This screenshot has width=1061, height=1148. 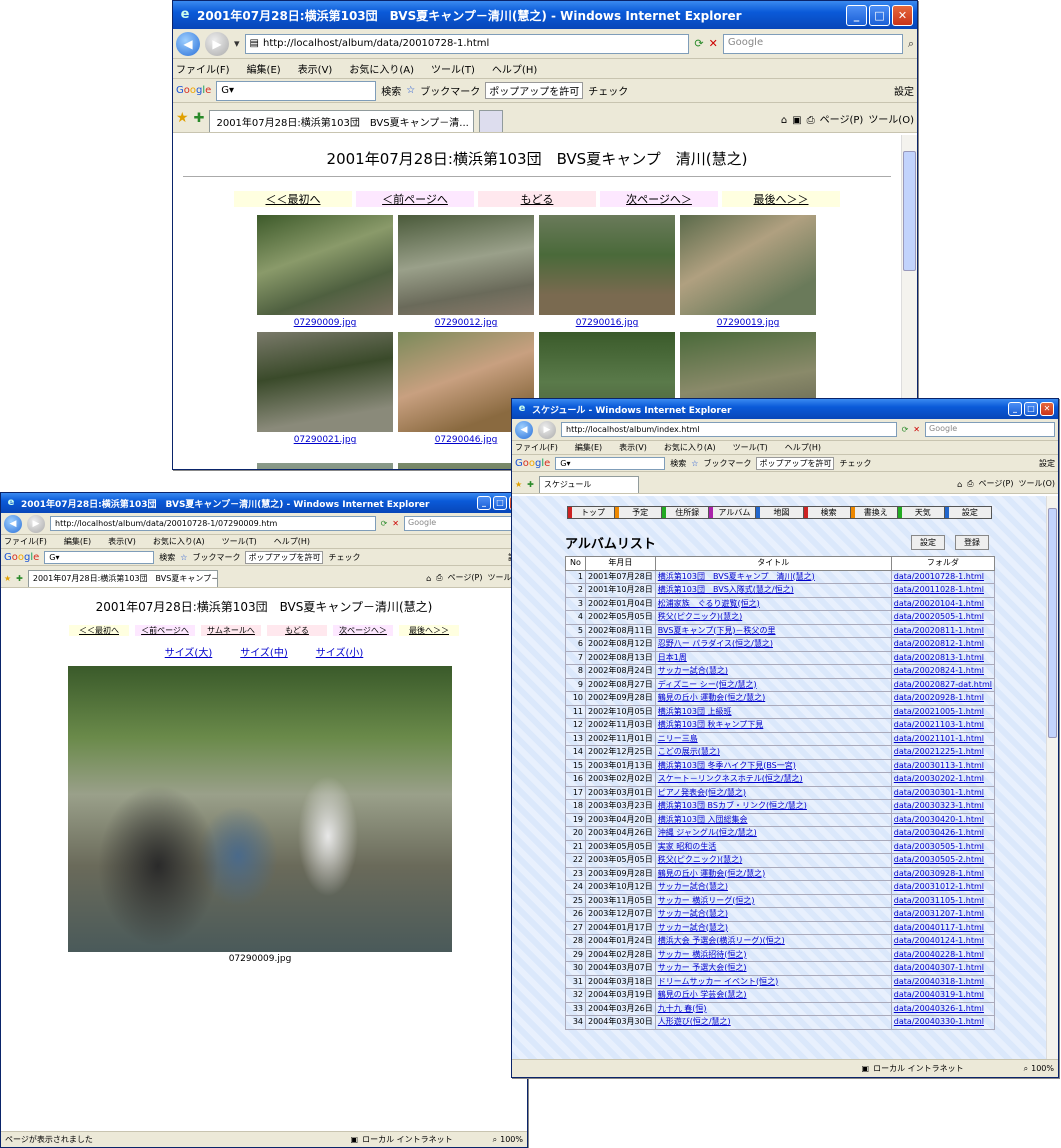 What do you see at coordinates (773, 684) in the screenshot?
I see `row-title: ディズニー シー(恒之/慧之)` at bounding box center [773, 684].